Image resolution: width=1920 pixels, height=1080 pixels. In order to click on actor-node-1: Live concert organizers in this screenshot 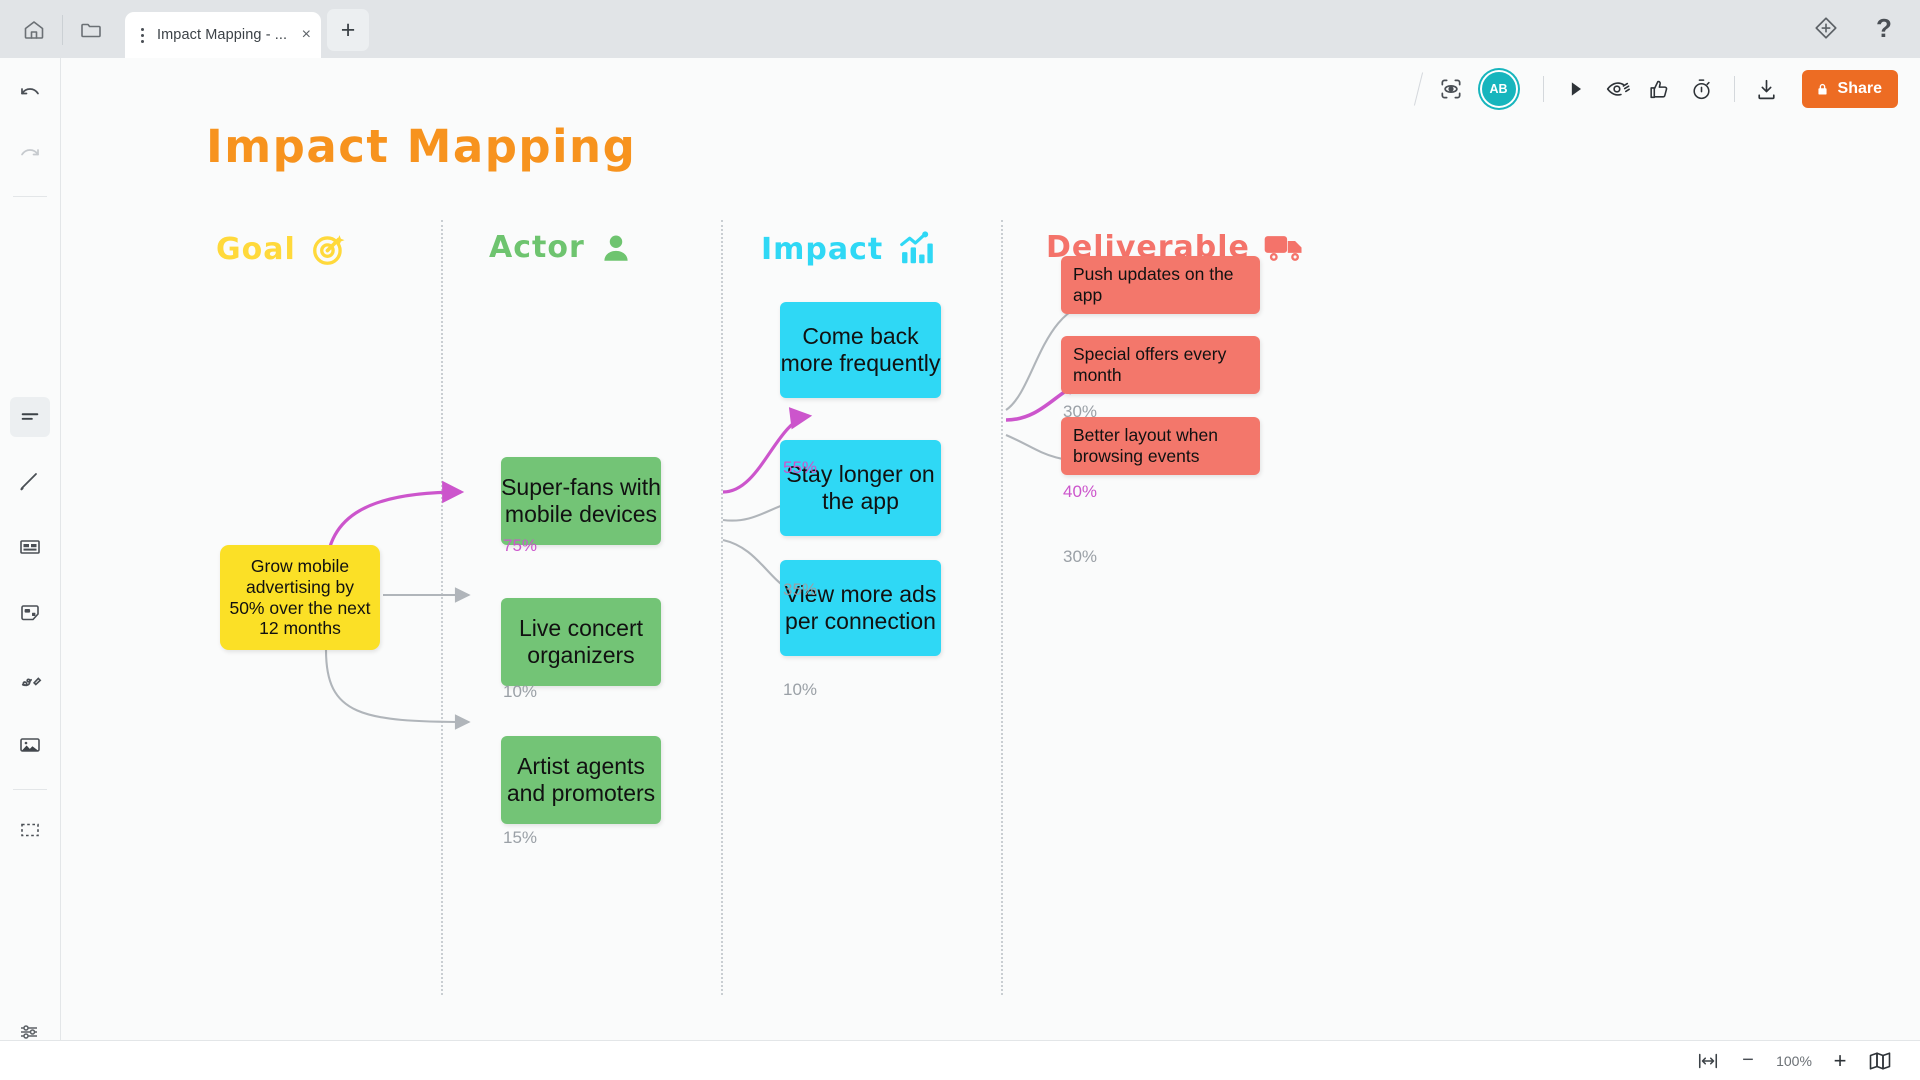, I will do `click(581, 642)`.